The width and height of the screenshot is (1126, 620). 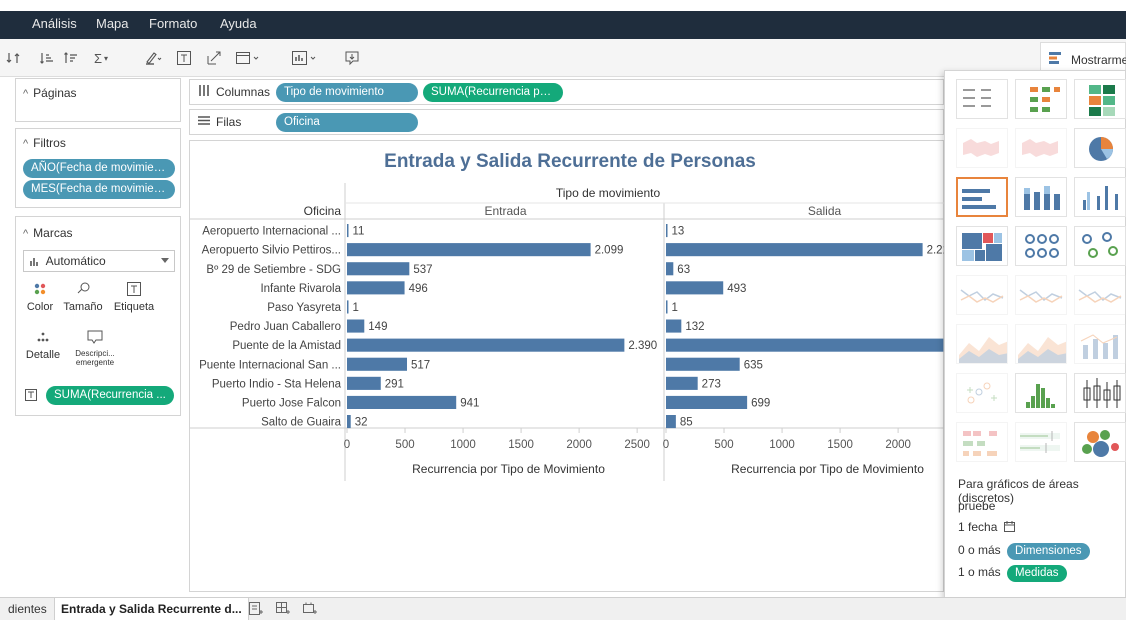 What do you see at coordinates (678, 232) in the screenshot?
I see `data-label: 13` at bounding box center [678, 232].